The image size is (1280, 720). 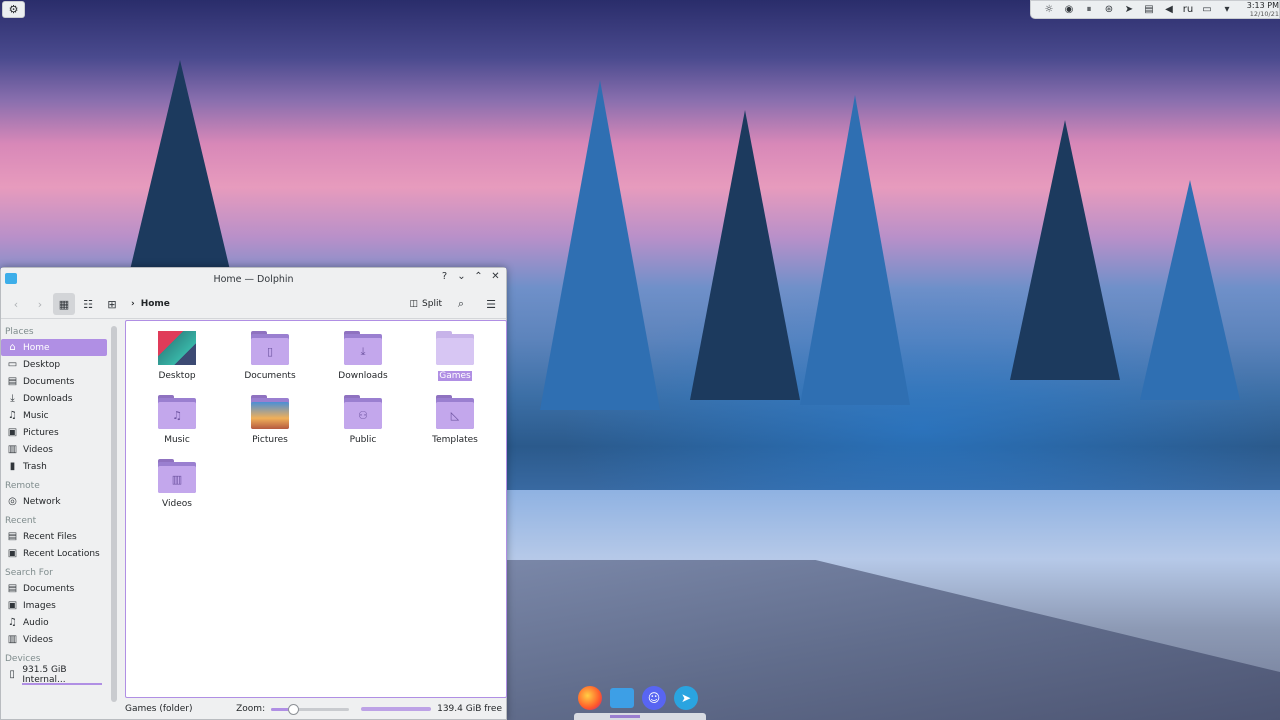 I want to click on tray-expand-icon: ▾, so click(x=1227, y=9).